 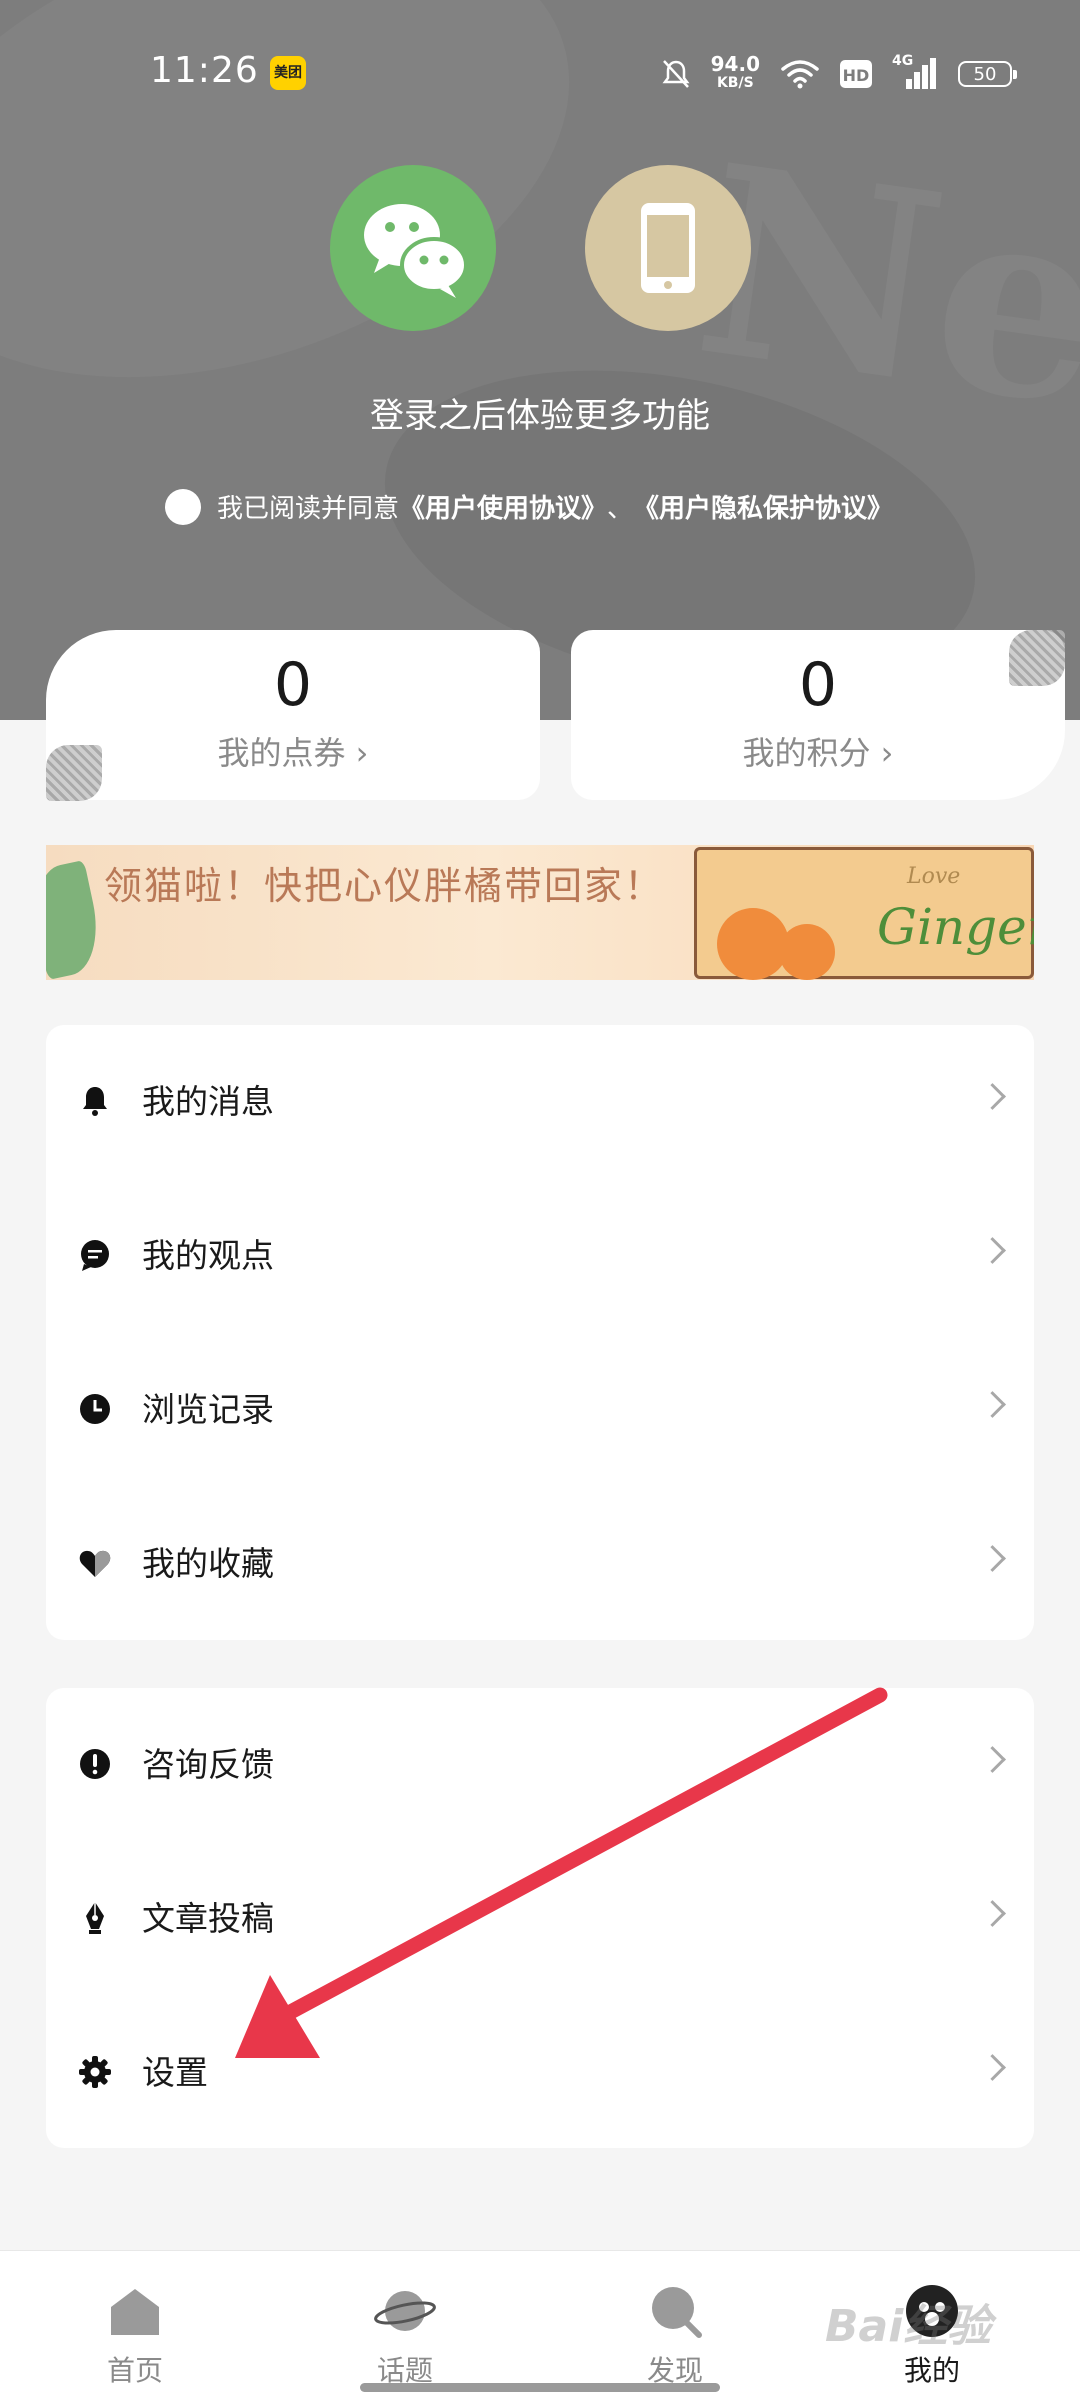 I want to click on network-speed: 94.0 KB/S, so click(x=735, y=72).